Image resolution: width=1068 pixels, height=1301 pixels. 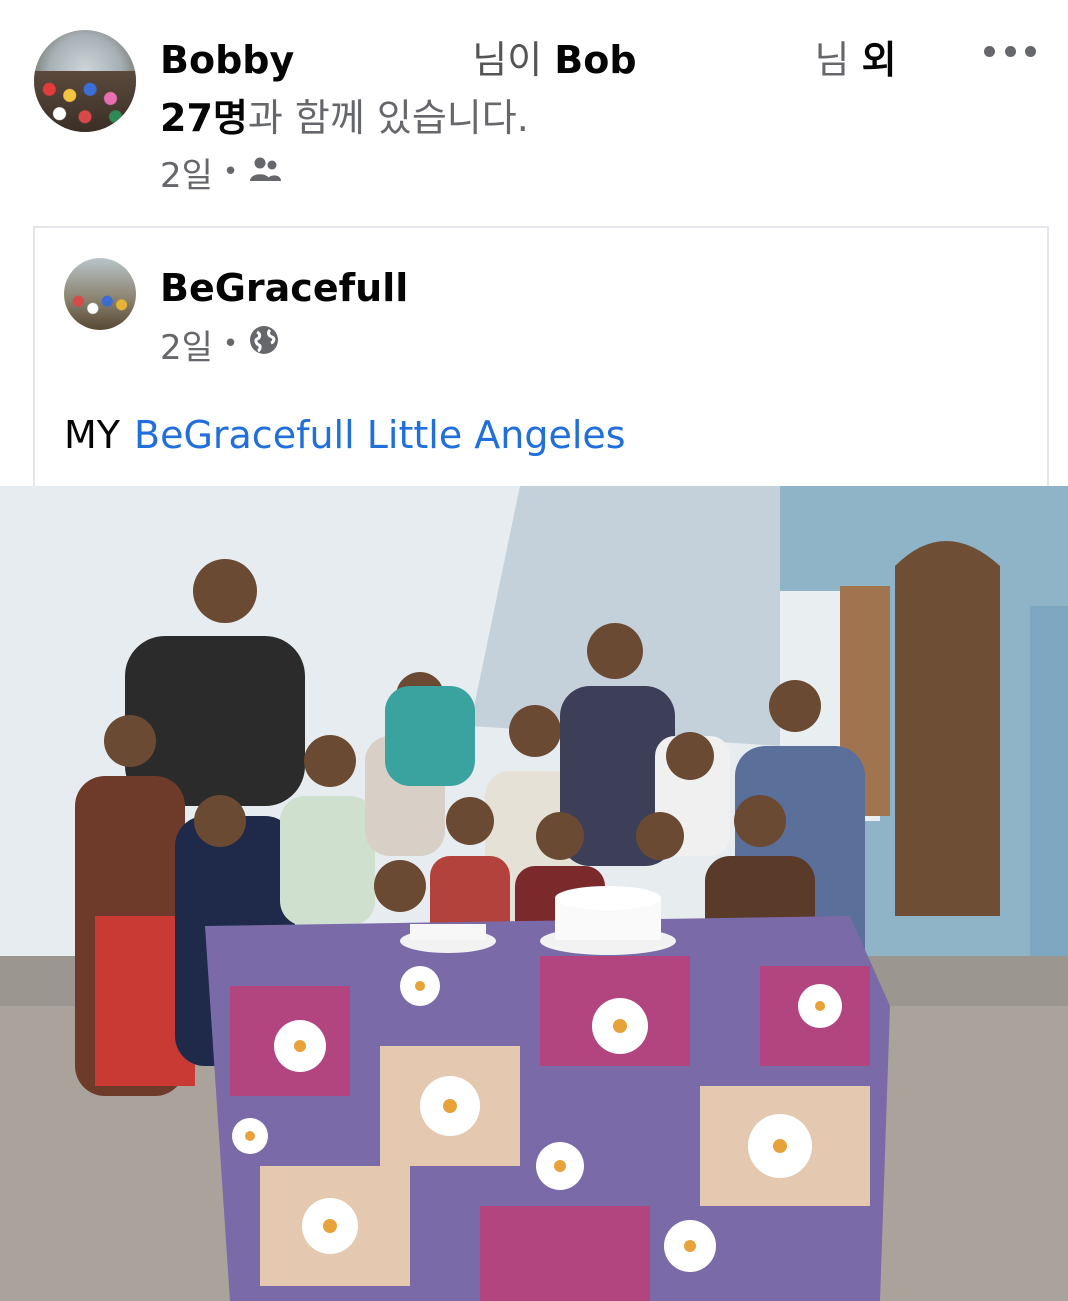 I want to click on post-header-line-1: Bobby 님이 Bob 님 외, so click(x=550, y=60).